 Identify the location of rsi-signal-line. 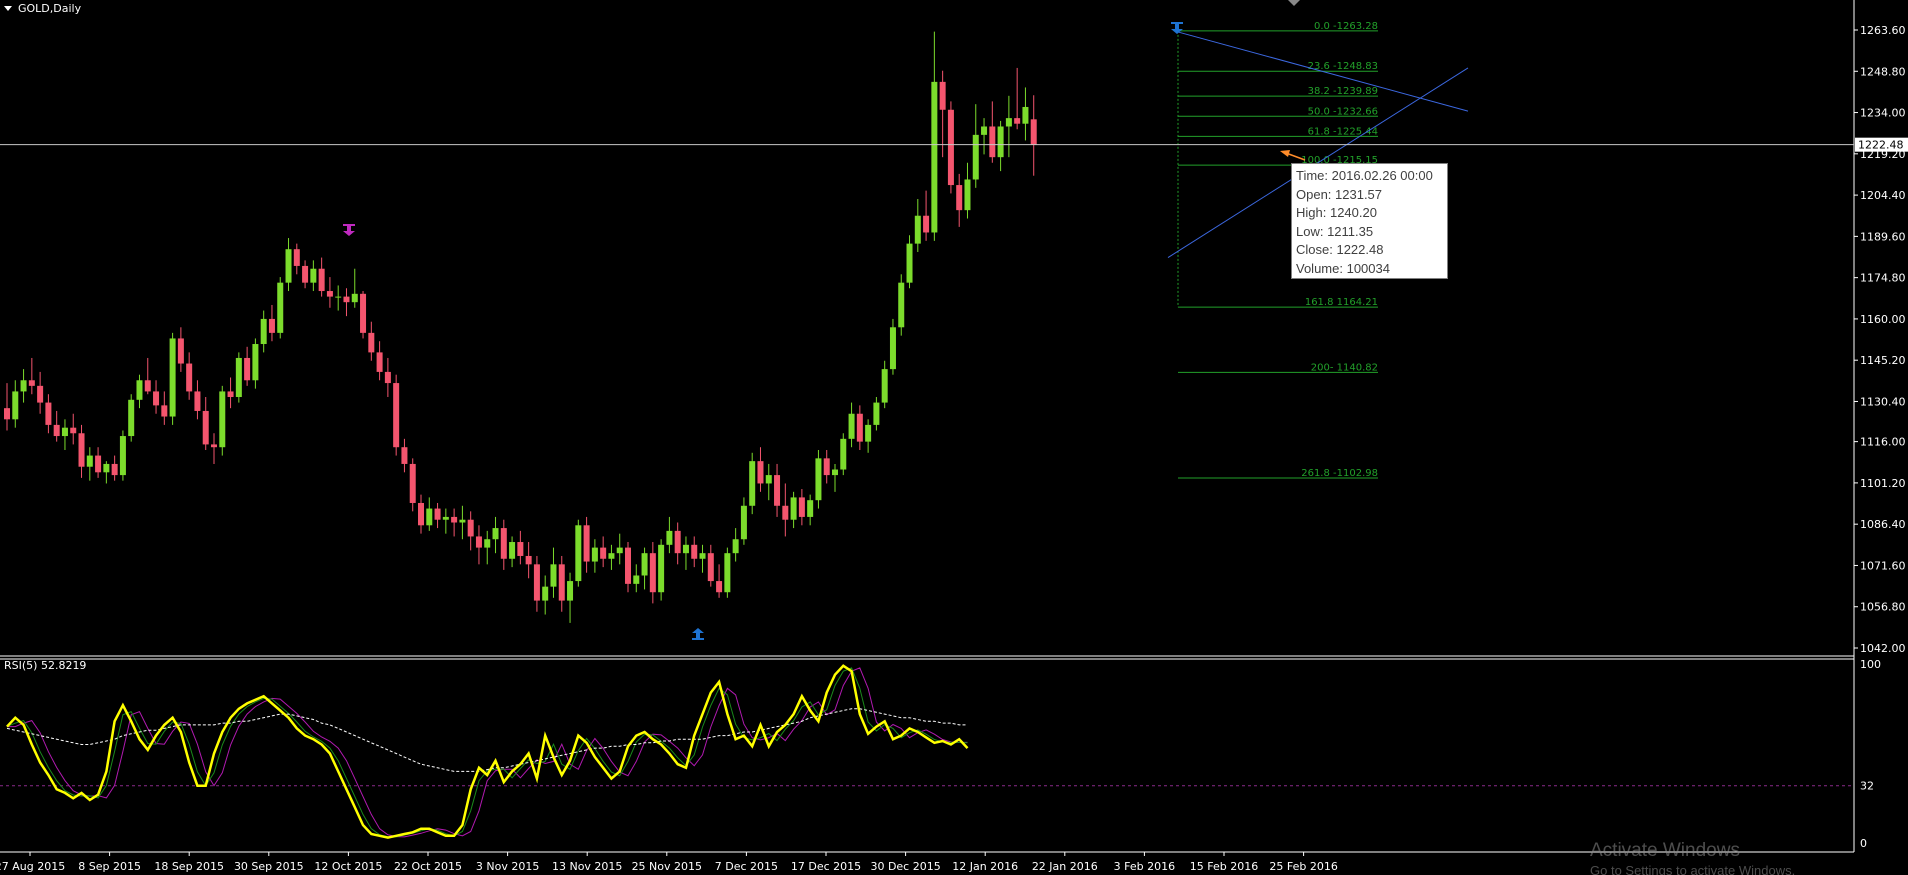
(487, 752).